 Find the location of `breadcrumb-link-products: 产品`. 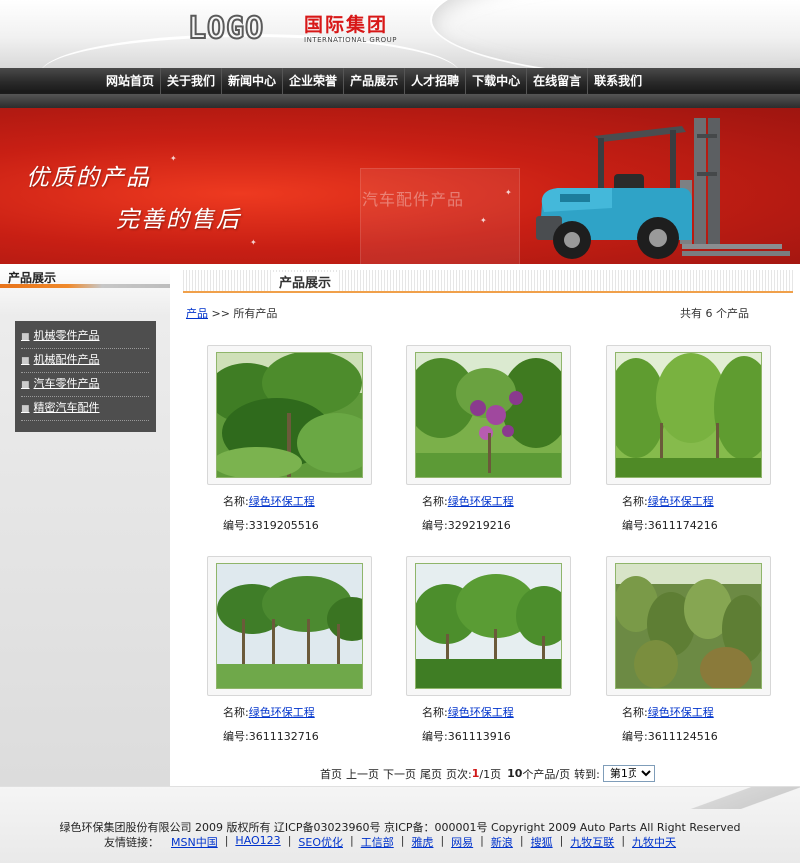

breadcrumb-link-products: 产品 is located at coordinates (197, 313).